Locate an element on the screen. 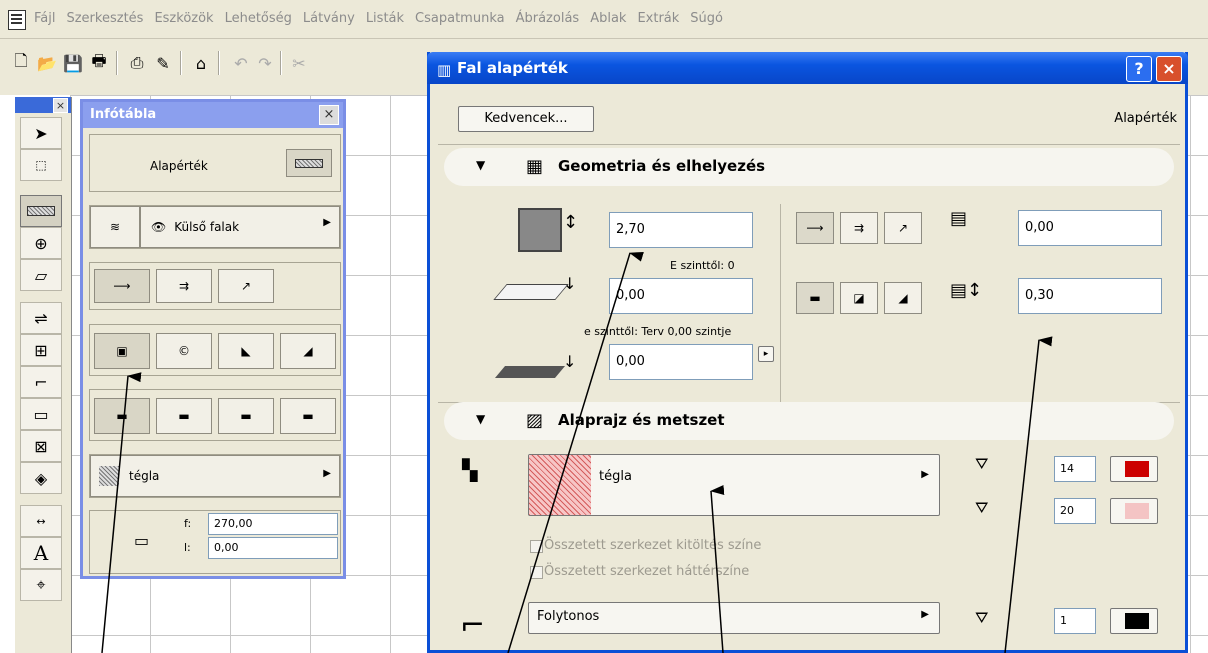 Image resolution: width=1208 pixels, height=653 pixels. teamwork-icon: ⌂ is located at coordinates (201, 63).